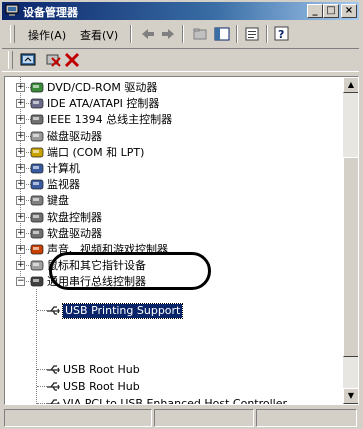  I want to click on scan-hardware-icon, so click(28, 60).